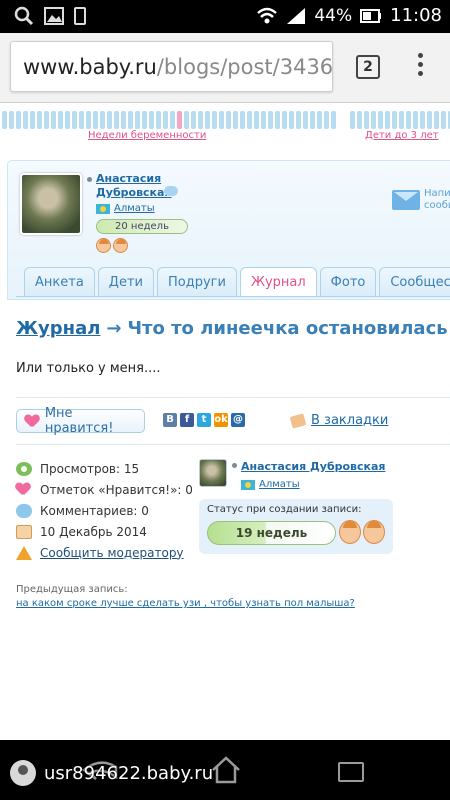 Image resolution: width=450 pixels, height=800 pixels. I want to click on address-bar: www.baby.ru/blogs/post/34360, so click(171, 66).